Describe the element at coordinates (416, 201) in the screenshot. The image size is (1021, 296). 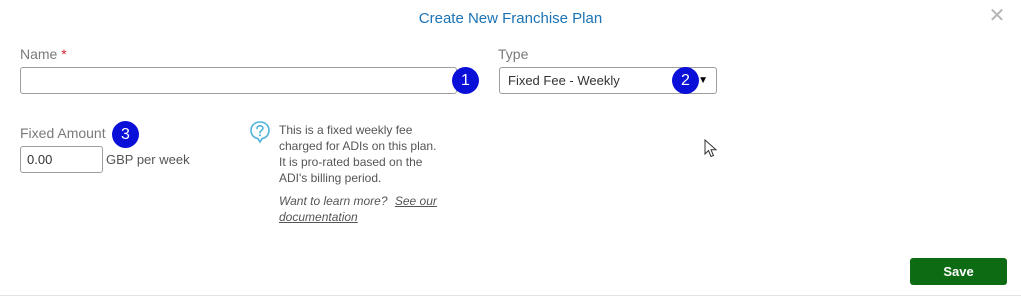
I see `see-our-link: See our` at that location.